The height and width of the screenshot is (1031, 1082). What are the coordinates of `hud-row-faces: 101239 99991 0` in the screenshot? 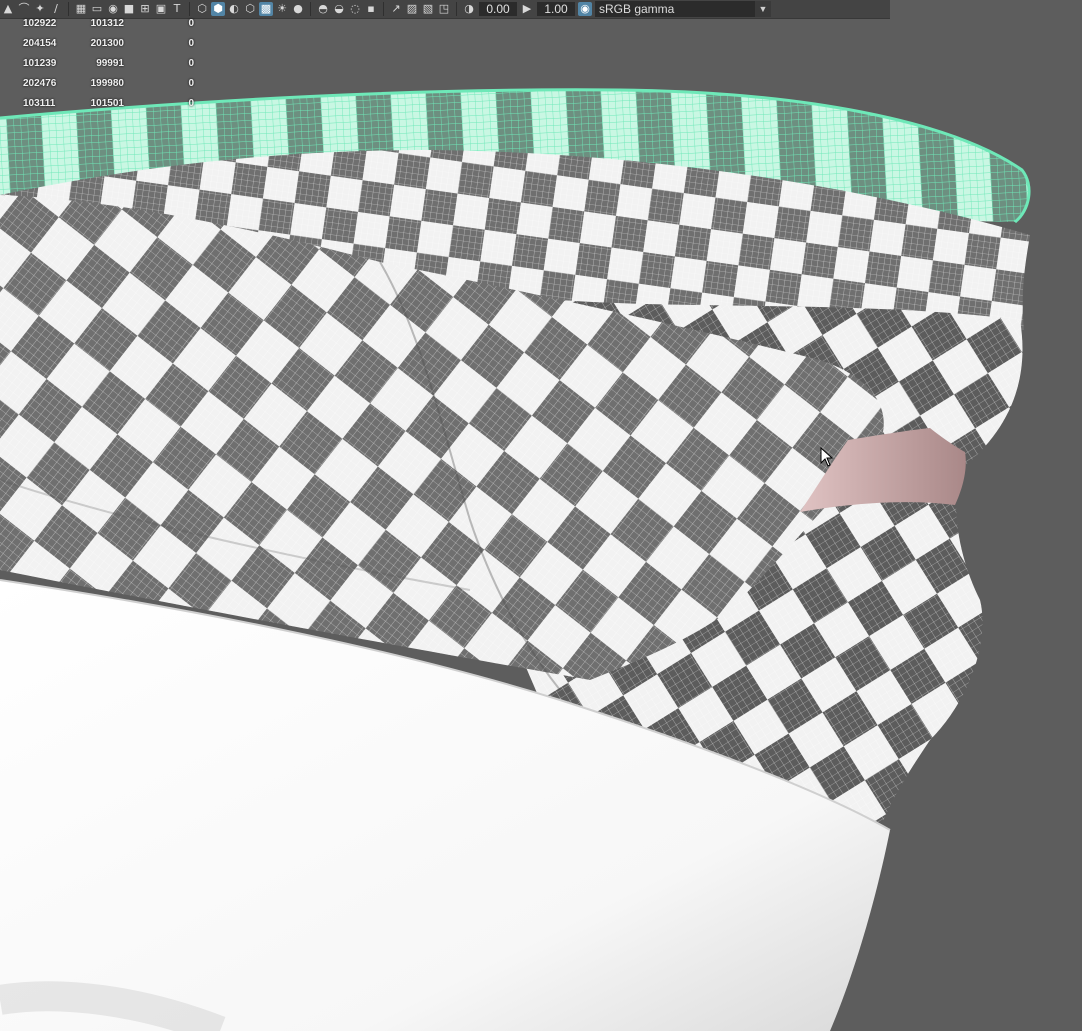 It's located at (100, 68).